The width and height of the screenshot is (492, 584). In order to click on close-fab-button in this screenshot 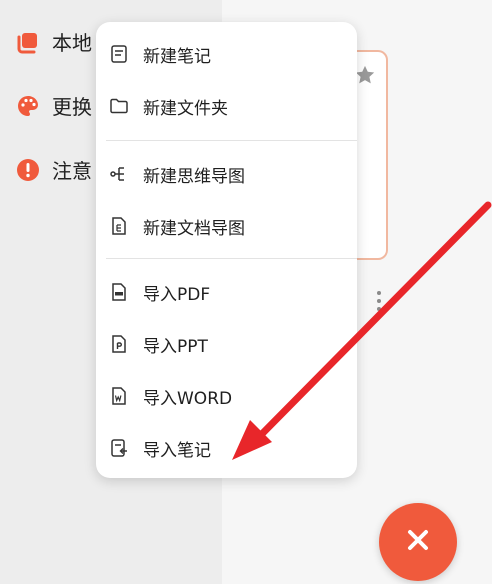, I will do `click(418, 542)`.